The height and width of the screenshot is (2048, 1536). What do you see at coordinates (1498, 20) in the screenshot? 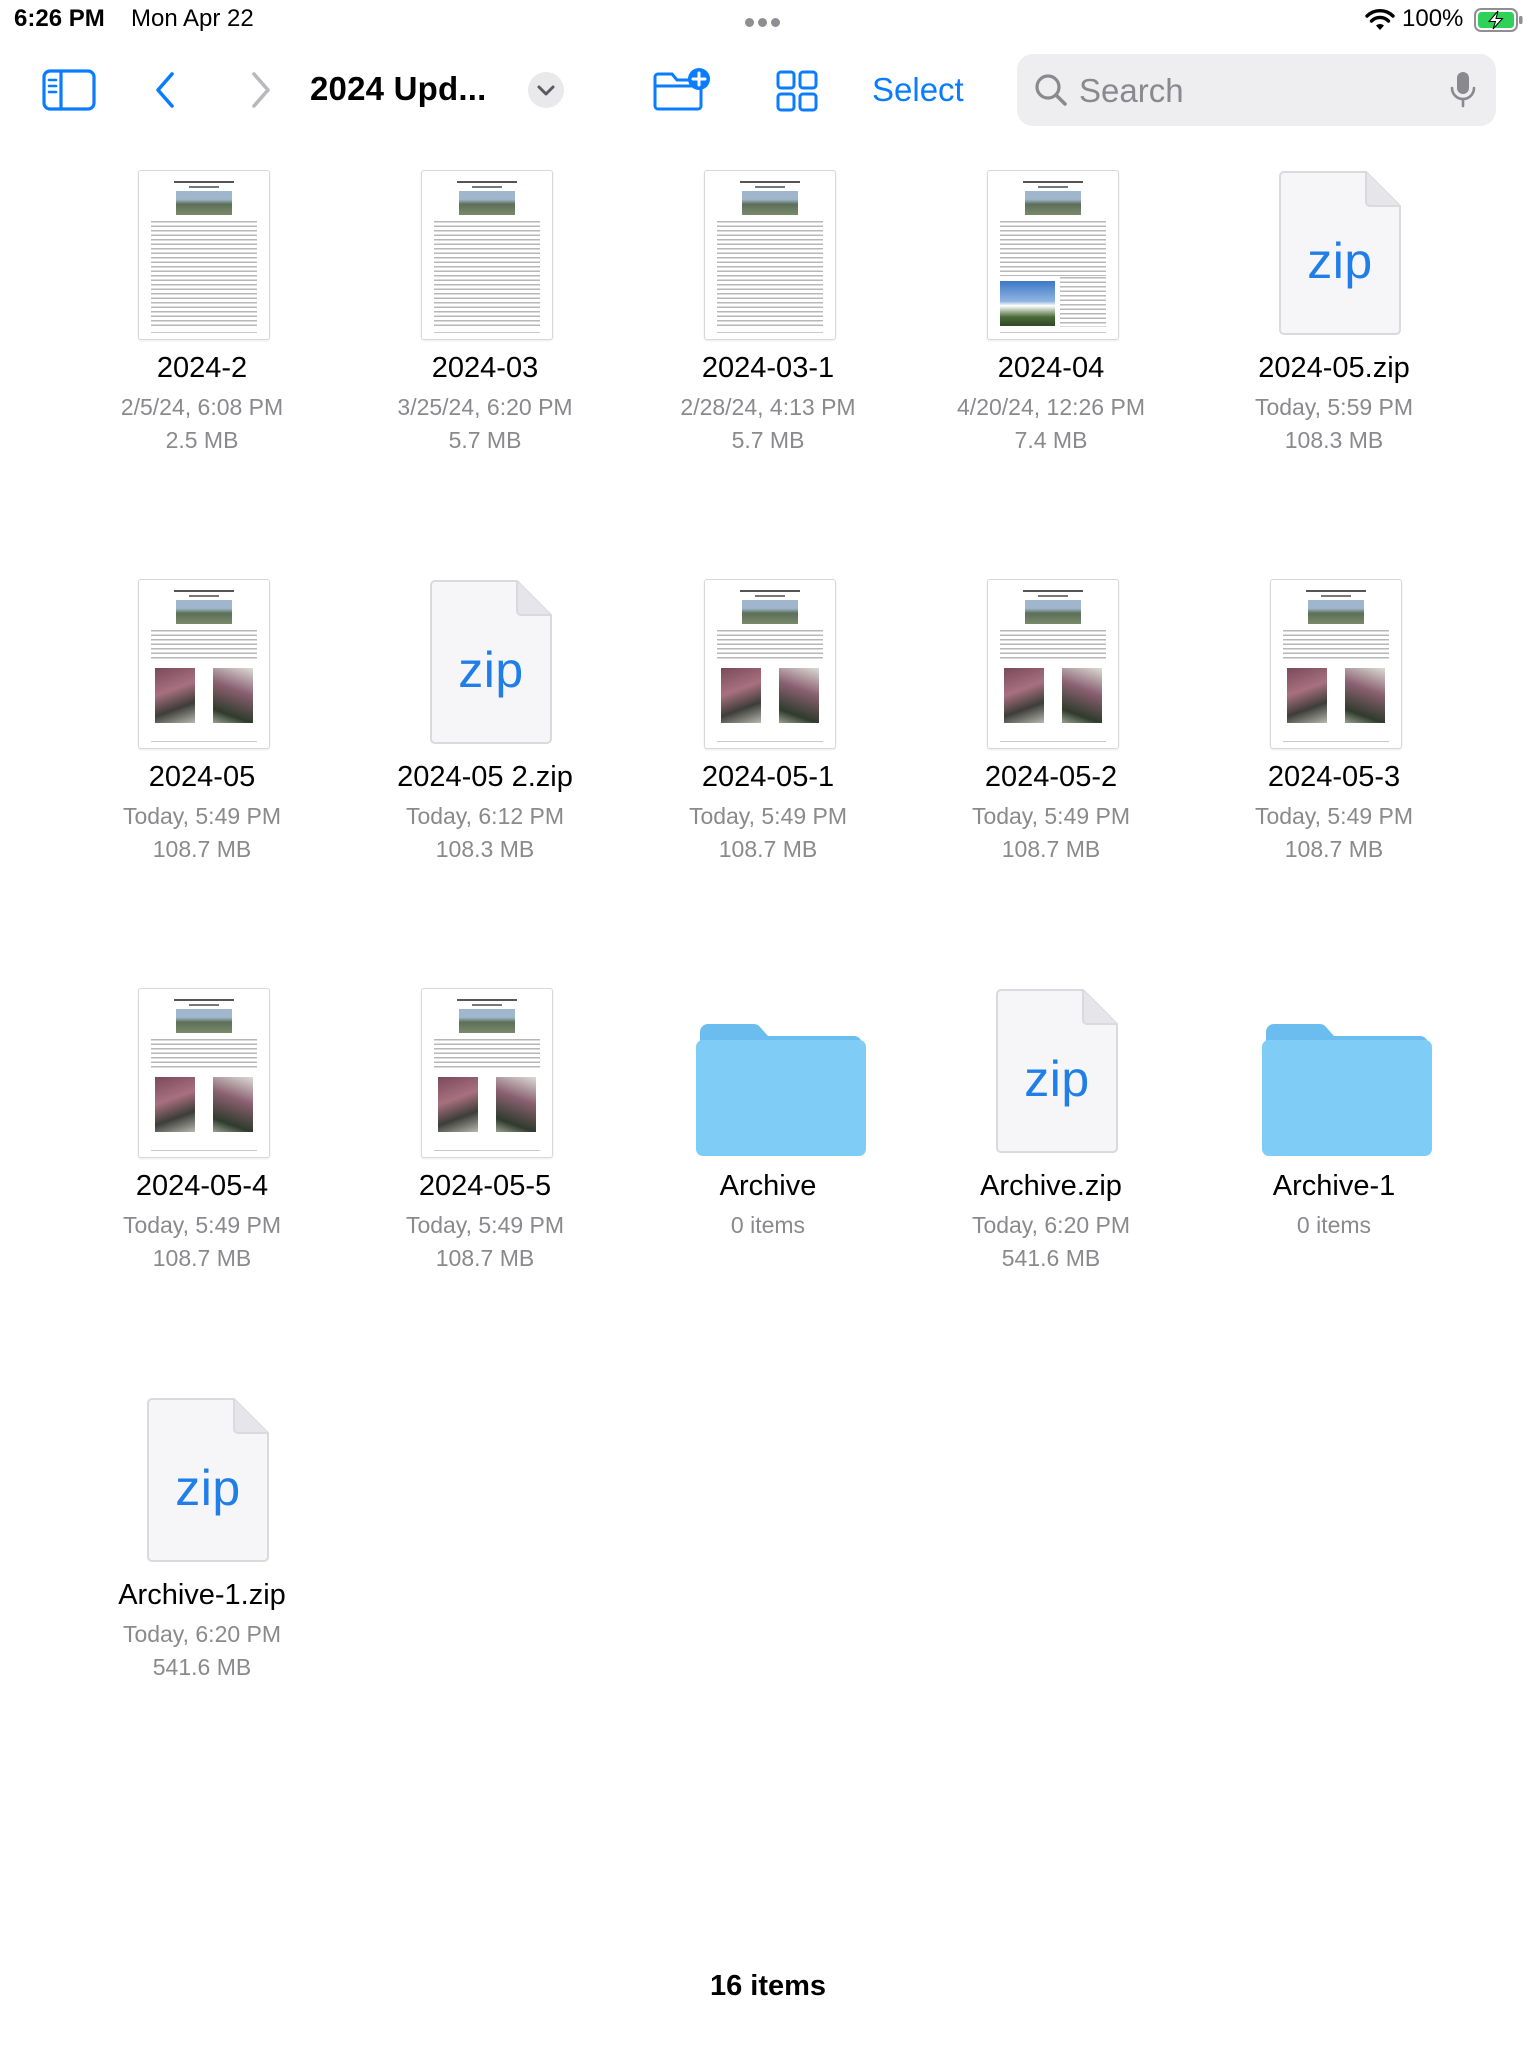
I see `battery-charging-icon` at bounding box center [1498, 20].